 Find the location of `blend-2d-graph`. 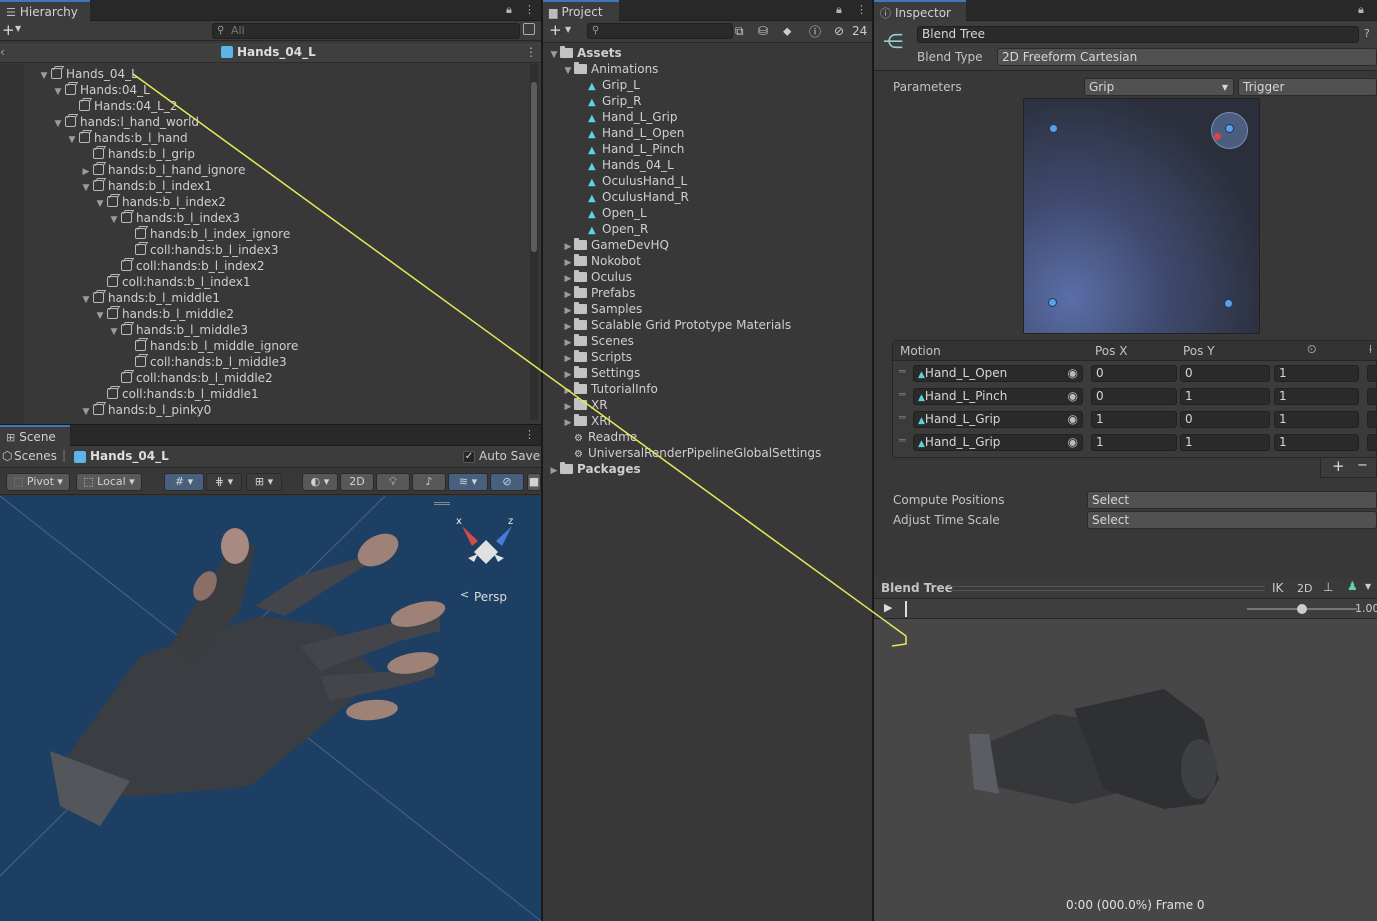

blend-2d-graph is located at coordinates (1141, 216).